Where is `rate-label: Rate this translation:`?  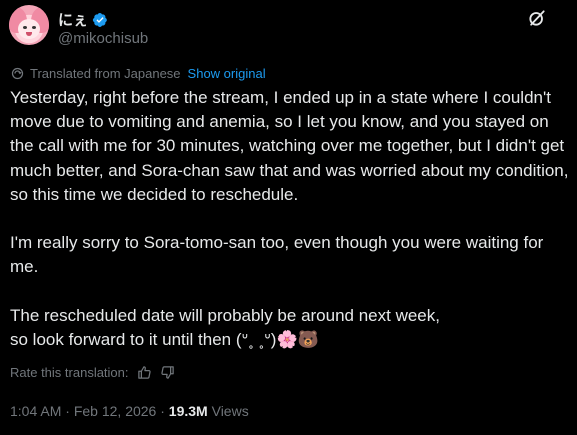 rate-label: Rate this translation: is located at coordinates (69, 372).